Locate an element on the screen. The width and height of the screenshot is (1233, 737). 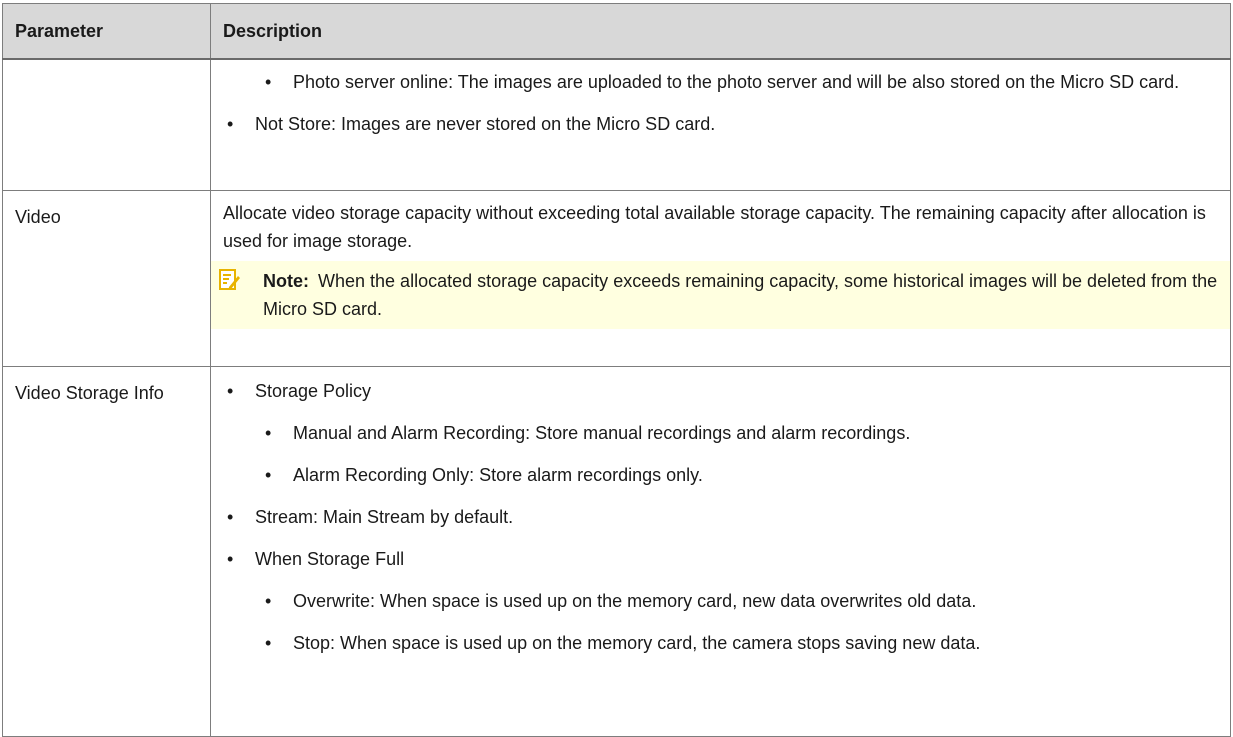
table-header-row: Parameter Description is located at coordinates (616, 31).